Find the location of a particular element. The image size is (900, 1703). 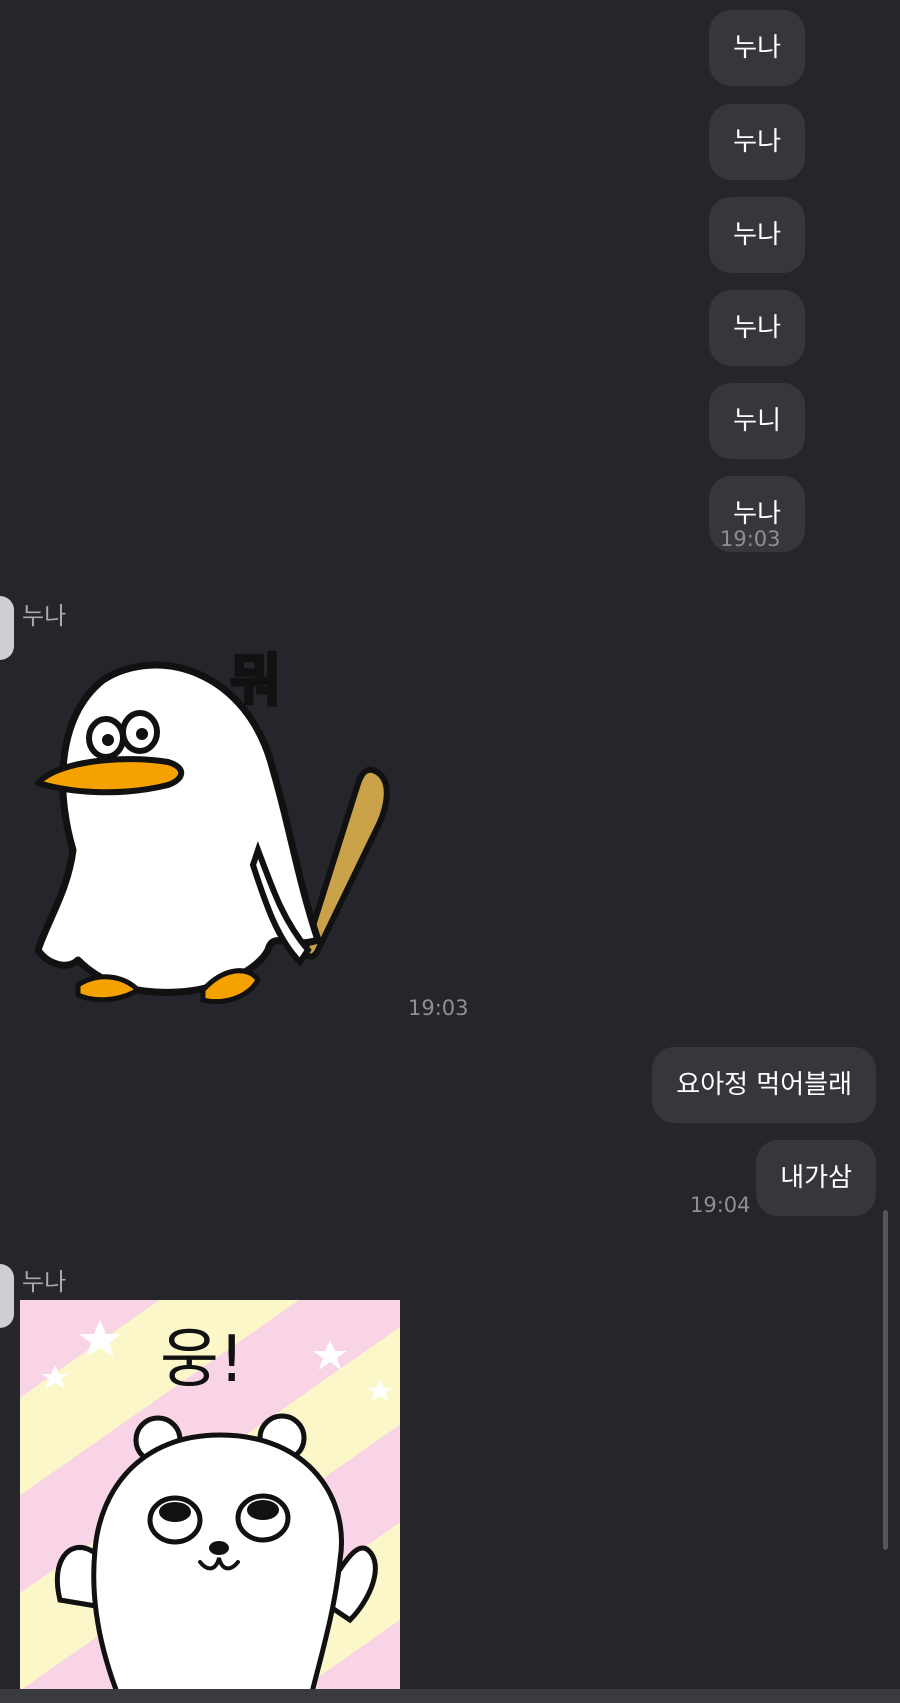

outgoing-message: 누니 is located at coordinates (757, 421).